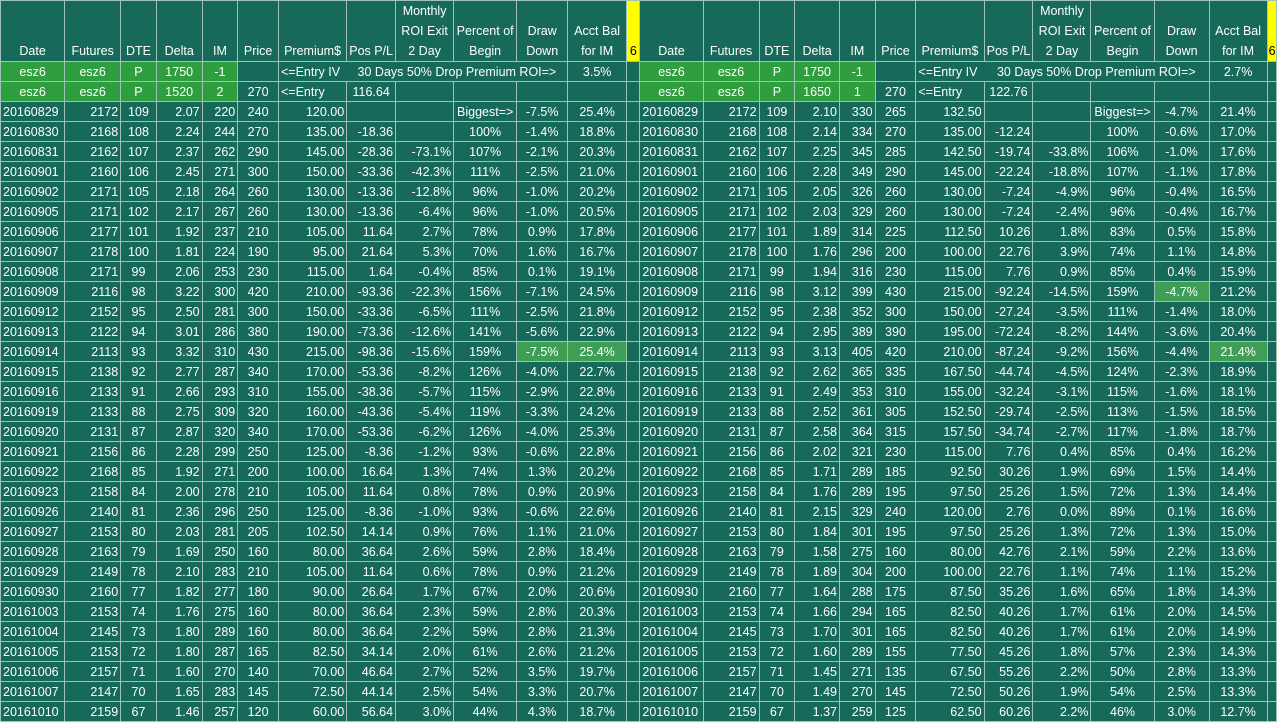 The height and width of the screenshot is (722, 1277). Describe the element at coordinates (671, 371) in the screenshot. I see `cell-date-right: 20160915` at that location.